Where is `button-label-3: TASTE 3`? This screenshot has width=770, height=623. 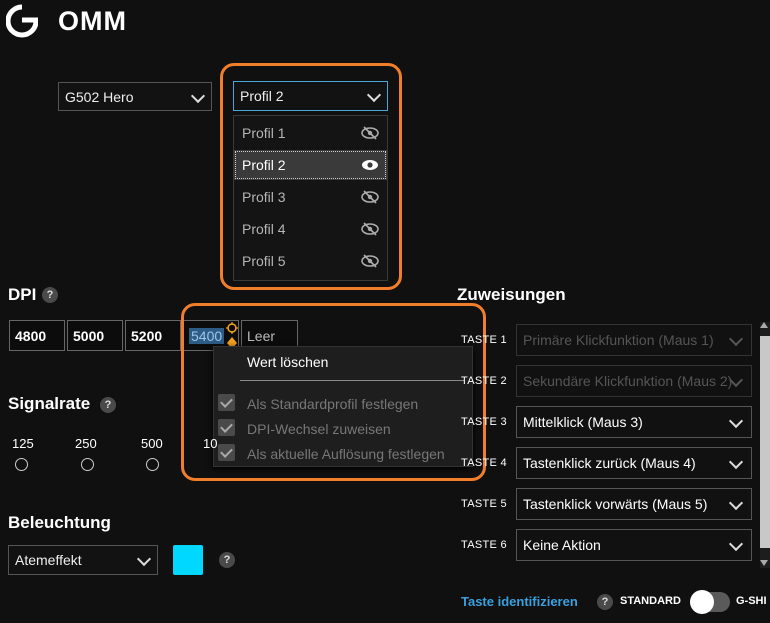 button-label-3: TASTE 3 is located at coordinates (484, 422).